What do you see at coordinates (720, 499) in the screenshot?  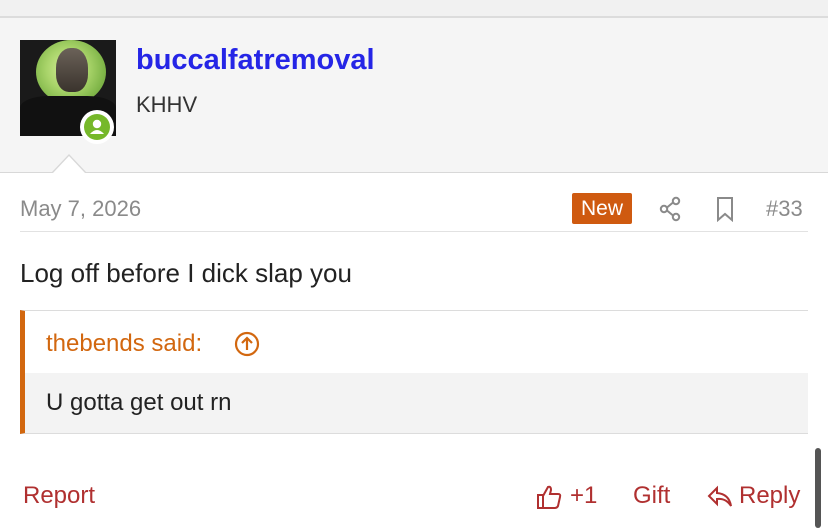 I see `reply-icon` at bounding box center [720, 499].